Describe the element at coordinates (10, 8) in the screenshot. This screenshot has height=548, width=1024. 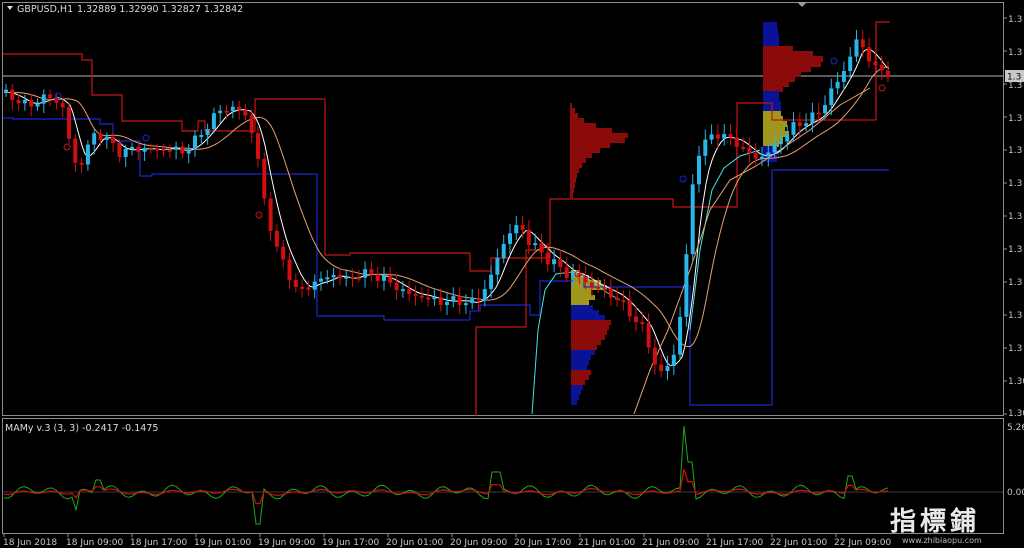
I see `triangle-down-icon` at that location.